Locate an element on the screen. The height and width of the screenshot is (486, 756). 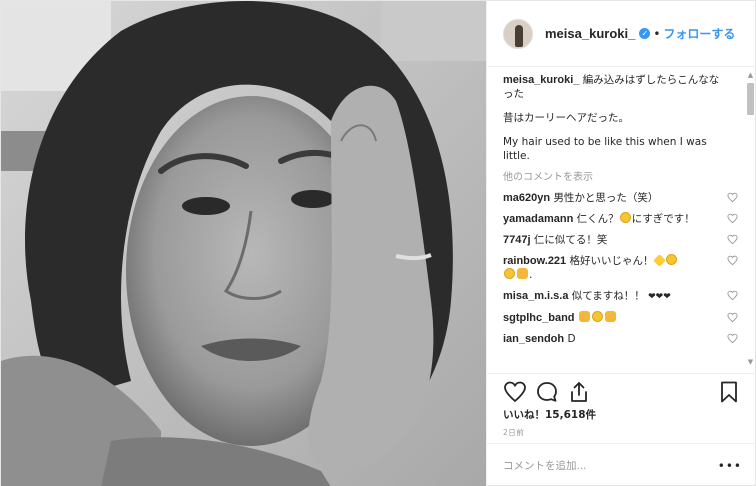
caption-text-line2: った is located at coordinates (513, 94).